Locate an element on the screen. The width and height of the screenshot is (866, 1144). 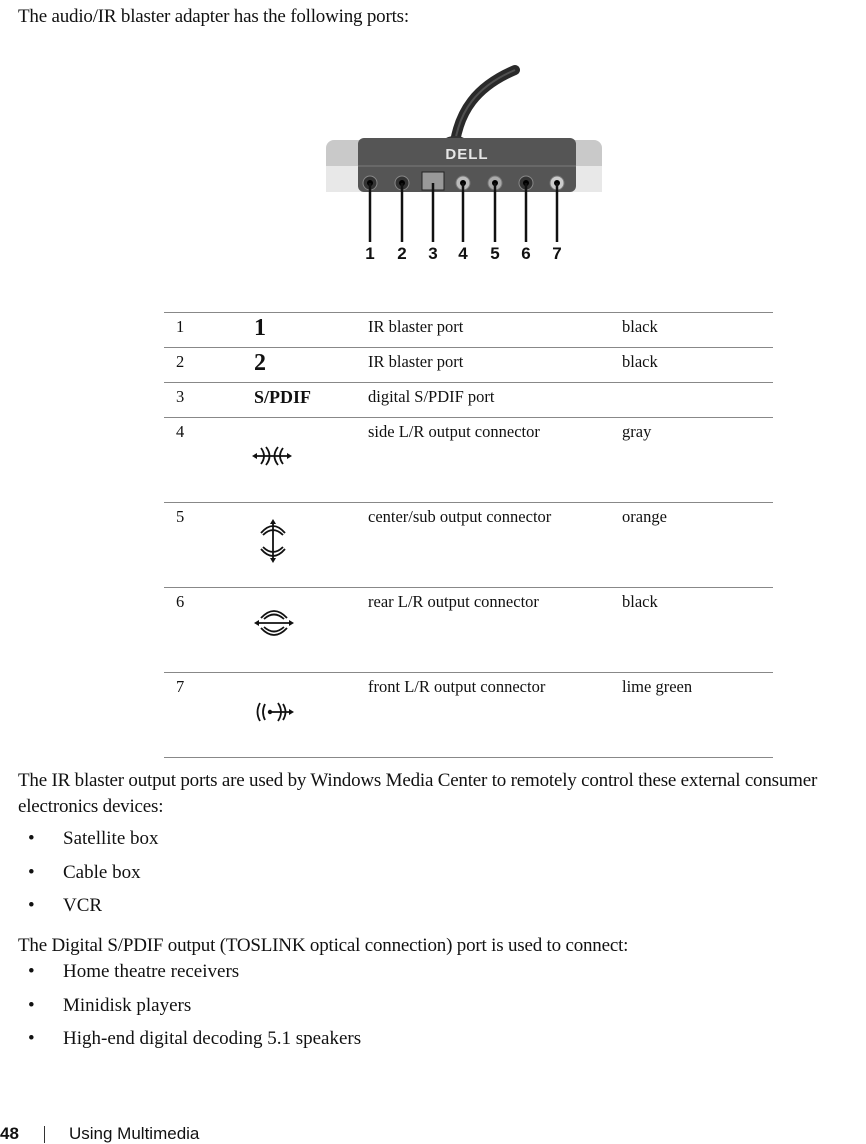
list-item: Minidisk players is located at coordinates (194, 1012).